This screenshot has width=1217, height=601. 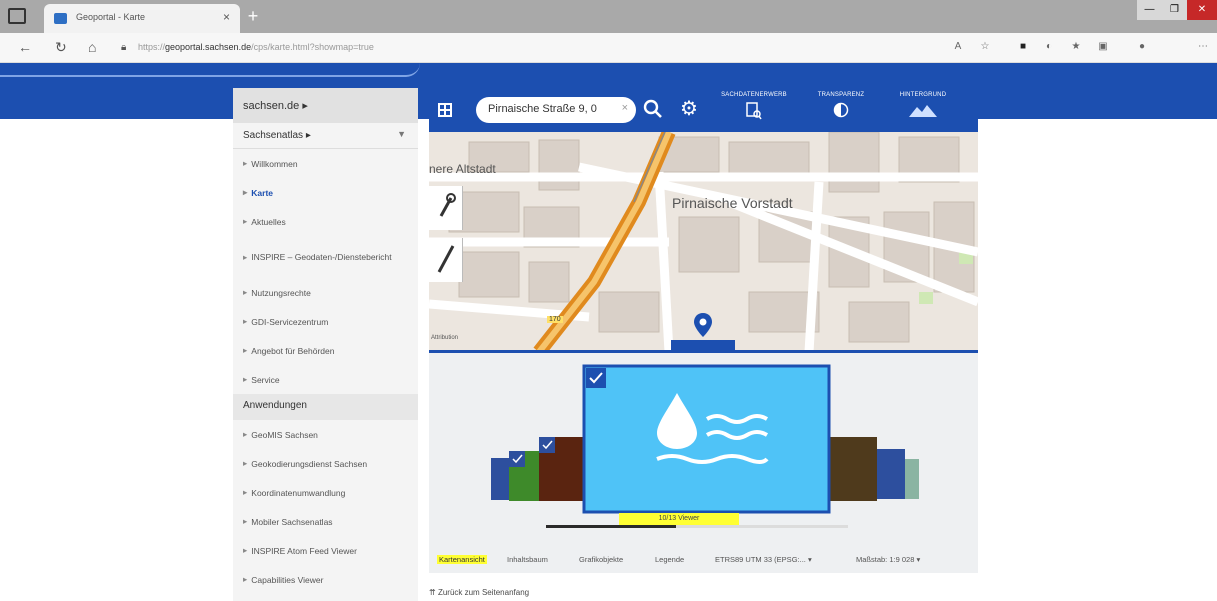 I want to click on location-pin-icon, so click(x=703, y=325).